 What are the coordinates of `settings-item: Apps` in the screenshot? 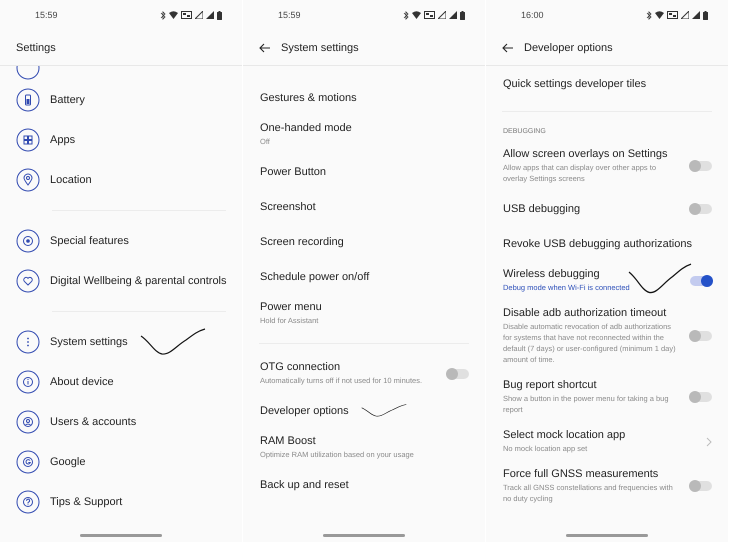 It's located at (121, 140).